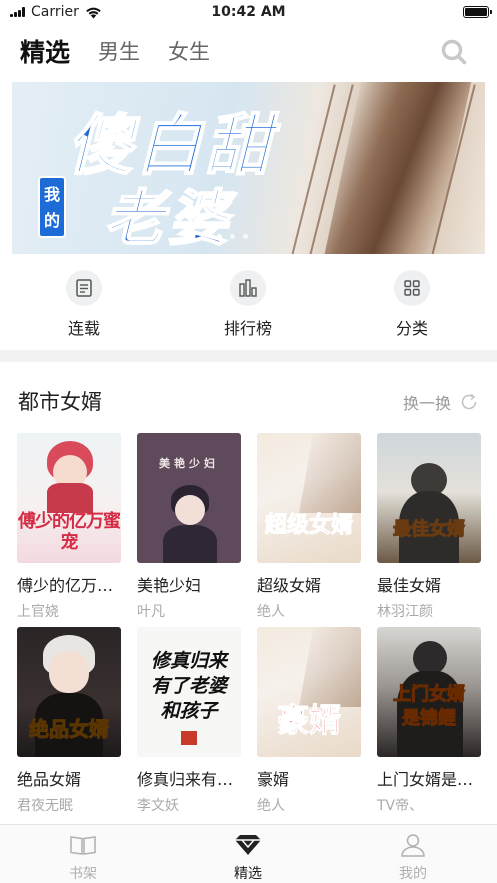 Image resolution: width=497 pixels, height=883 pixels. Describe the element at coordinates (429, 707) in the screenshot. I see `cover-title: 上门女婿是锦鲤` at that location.